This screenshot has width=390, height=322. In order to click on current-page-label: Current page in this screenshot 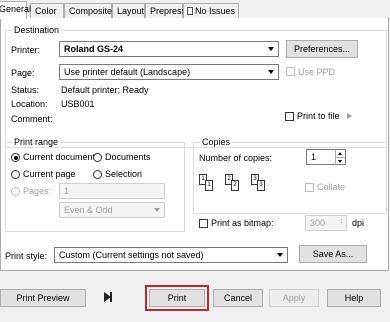, I will do `click(49, 174)`.